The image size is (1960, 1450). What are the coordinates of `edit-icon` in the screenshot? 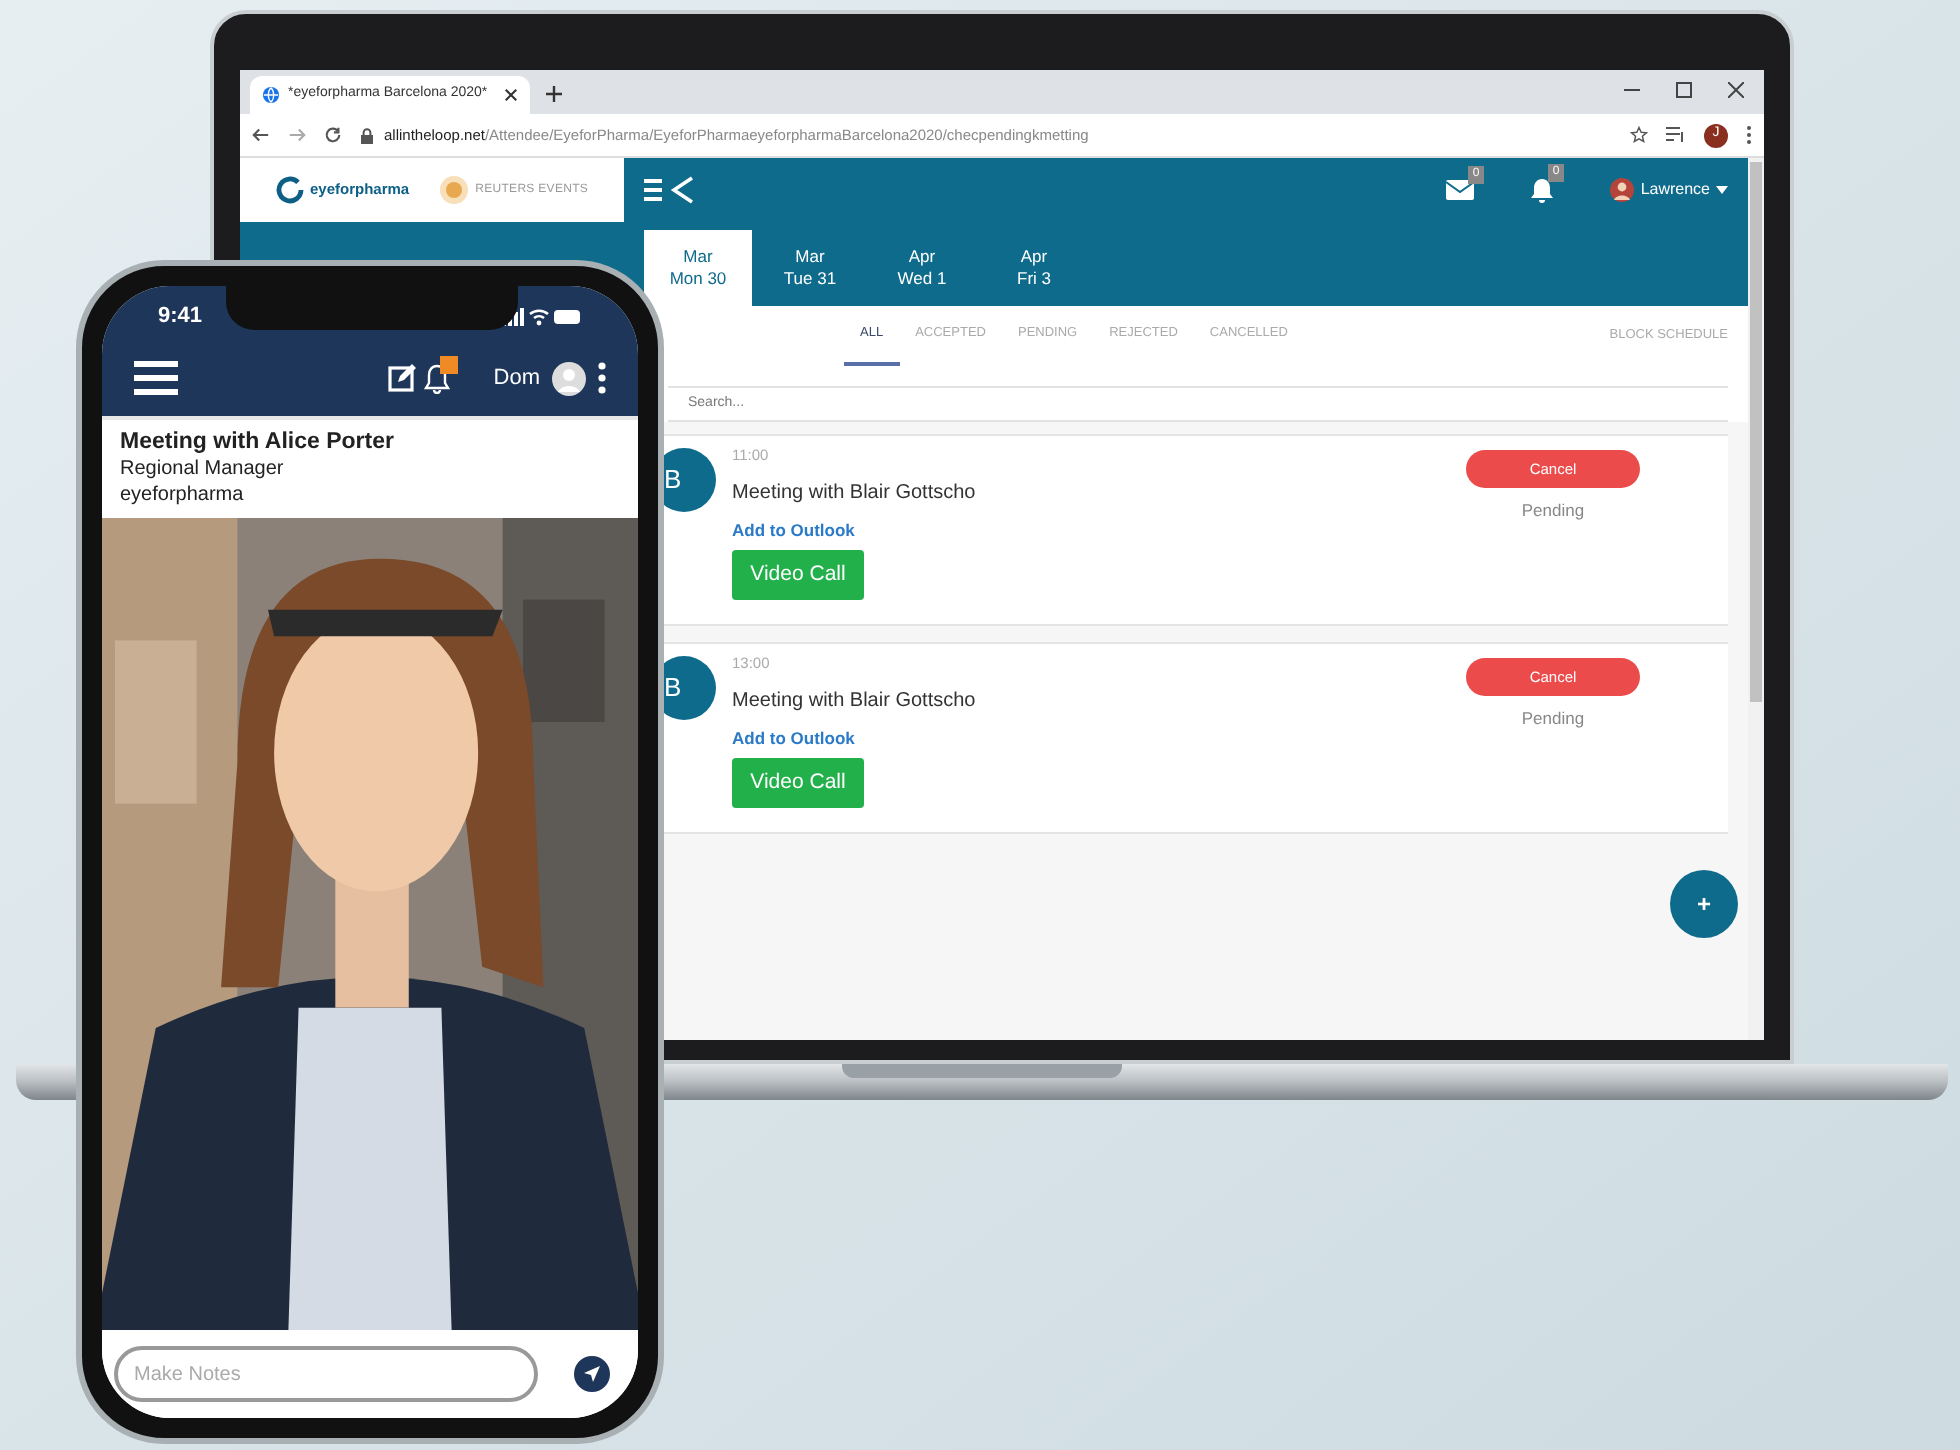 It's located at (401, 378).